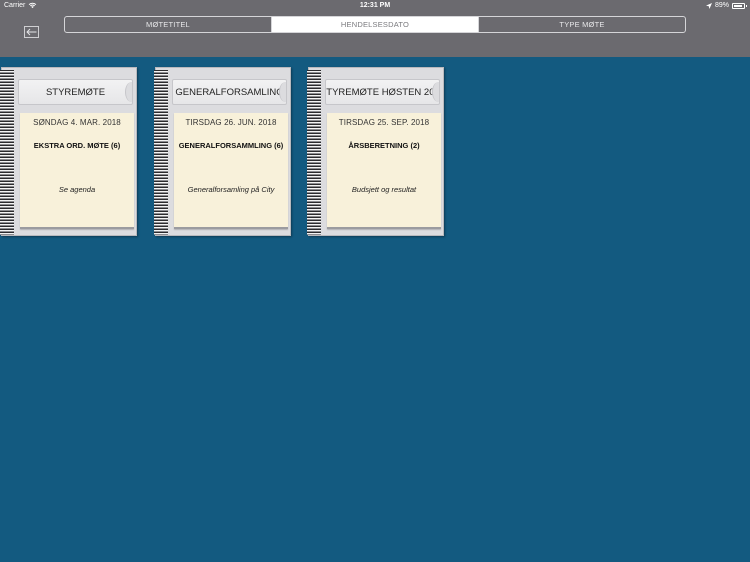 The height and width of the screenshot is (562, 750). I want to click on battery-icon, so click(739, 5).